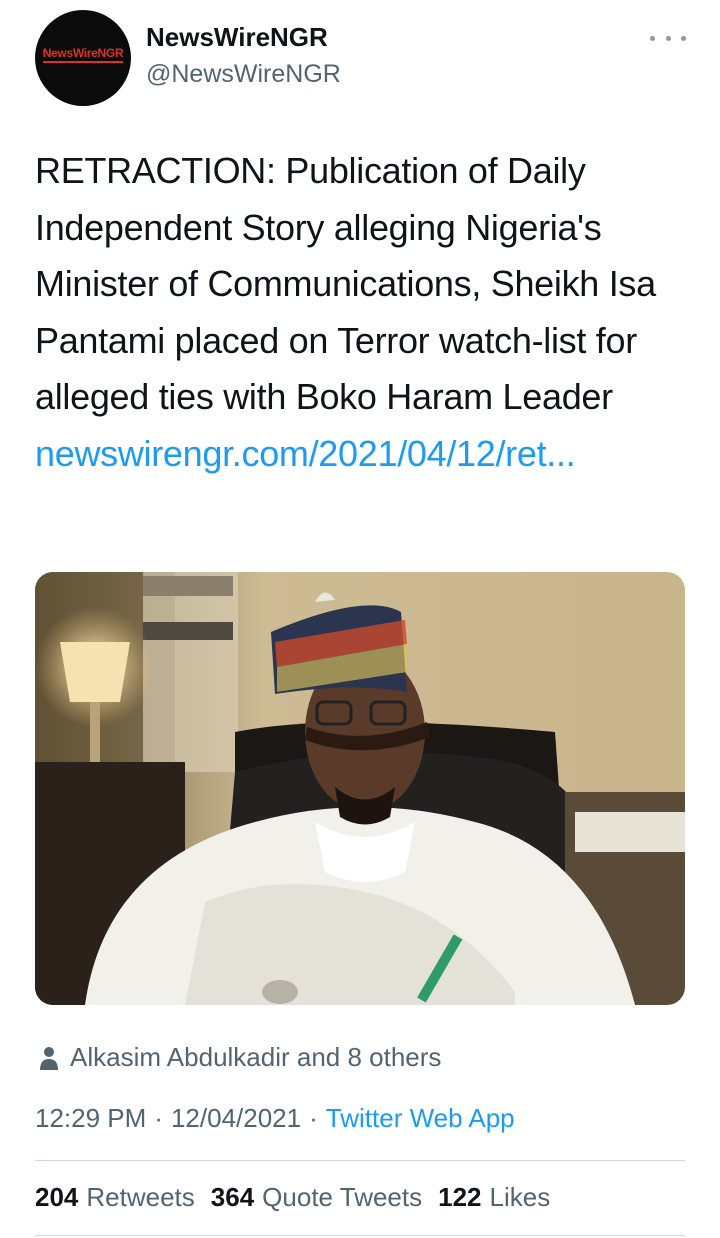 Image resolution: width=720 pixels, height=1238 pixels. What do you see at coordinates (49, 1058) in the screenshot?
I see `person-icon` at bounding box center [49, 1058].